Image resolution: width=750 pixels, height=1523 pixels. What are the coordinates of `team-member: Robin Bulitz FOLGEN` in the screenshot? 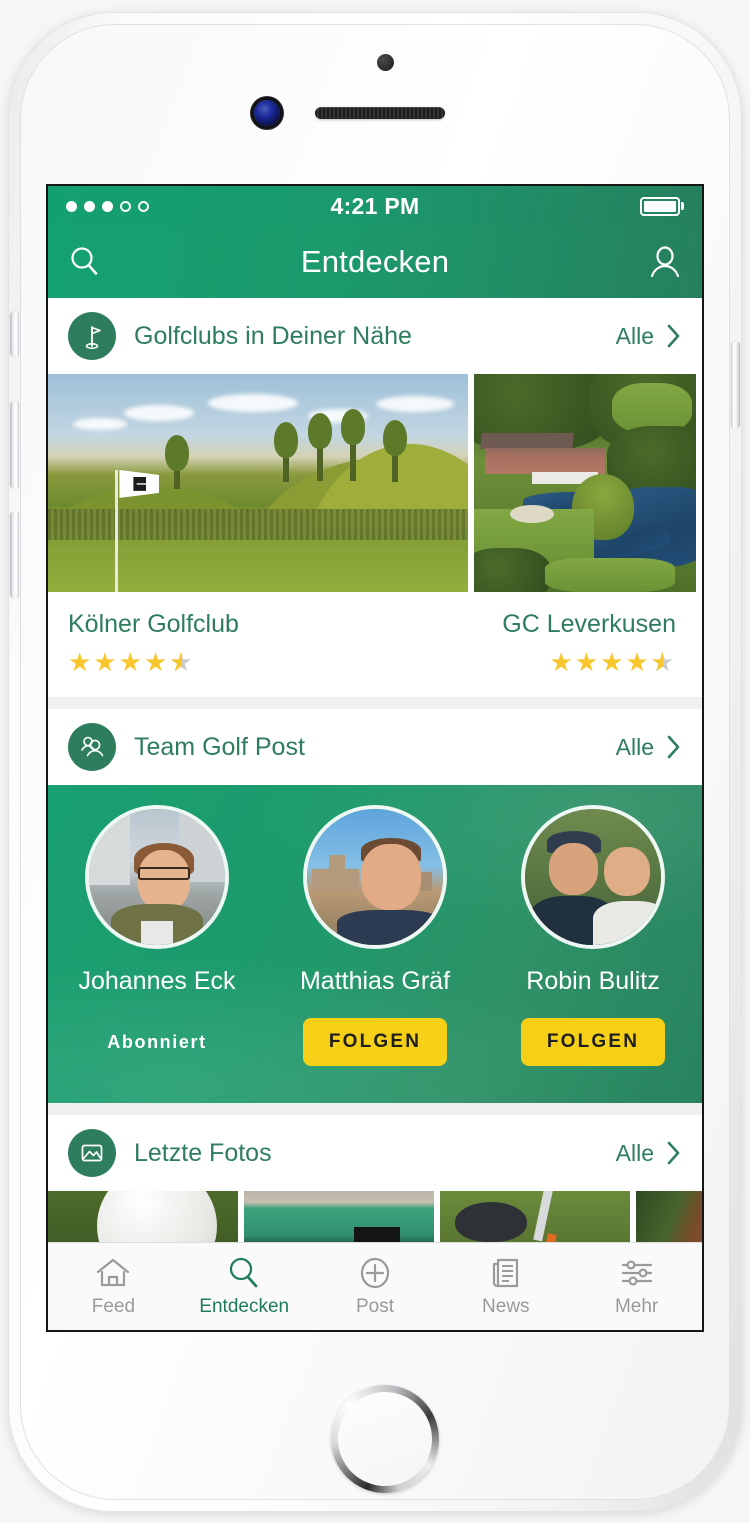 It's located at (593, 944).